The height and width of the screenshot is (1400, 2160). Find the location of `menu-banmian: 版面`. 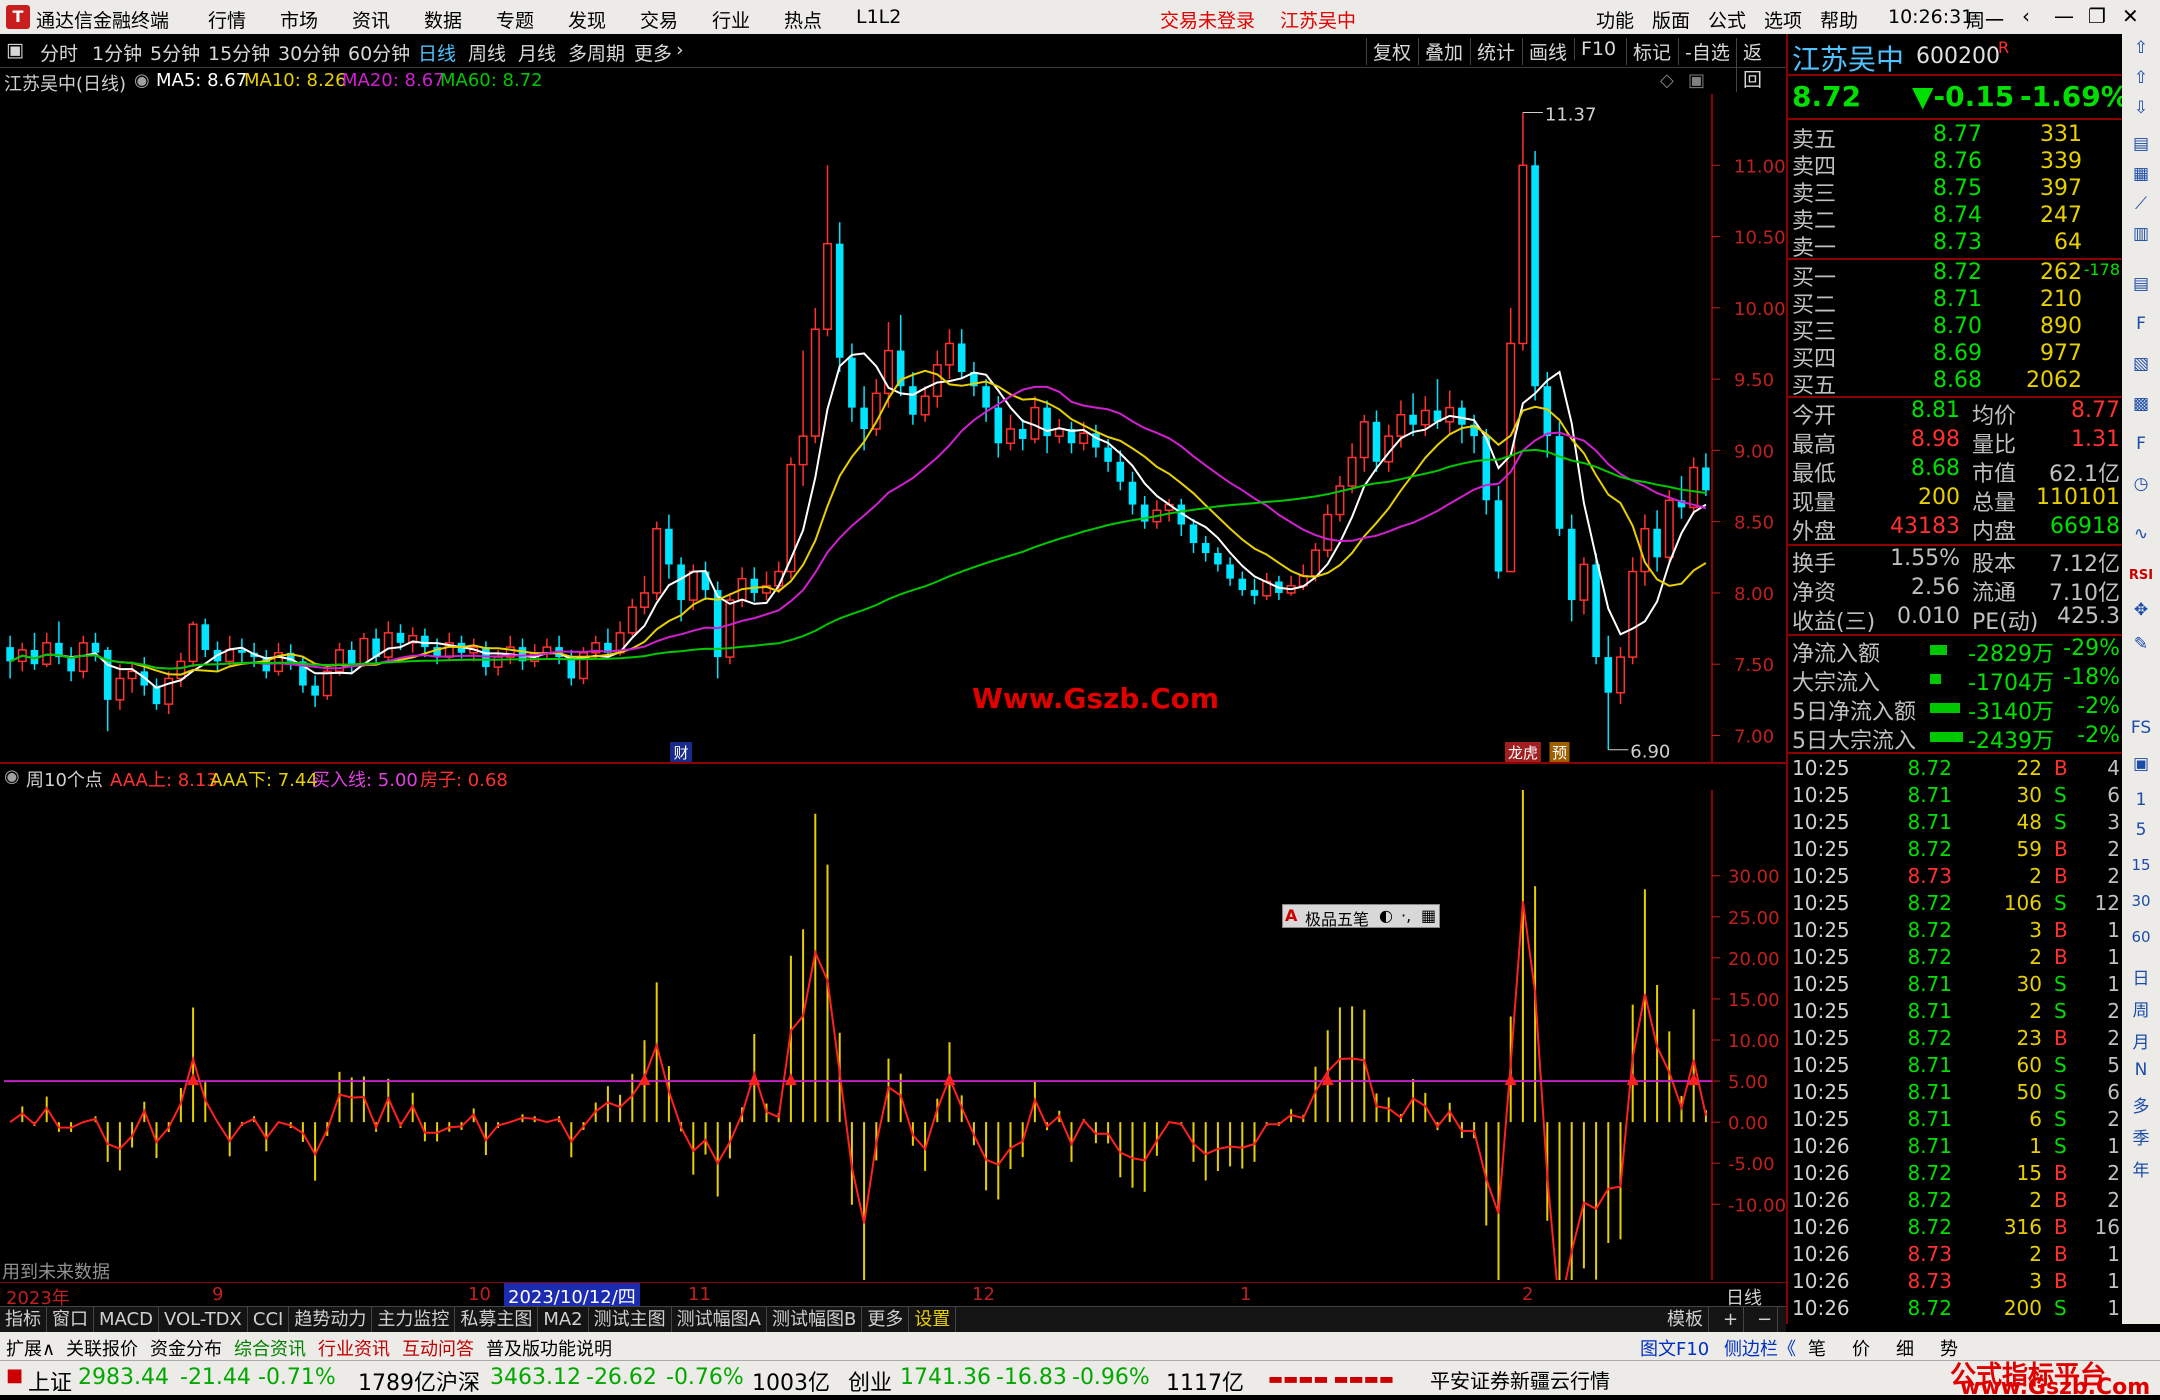

menu-banmian: 版面 is located at coordinates (1671, 19).